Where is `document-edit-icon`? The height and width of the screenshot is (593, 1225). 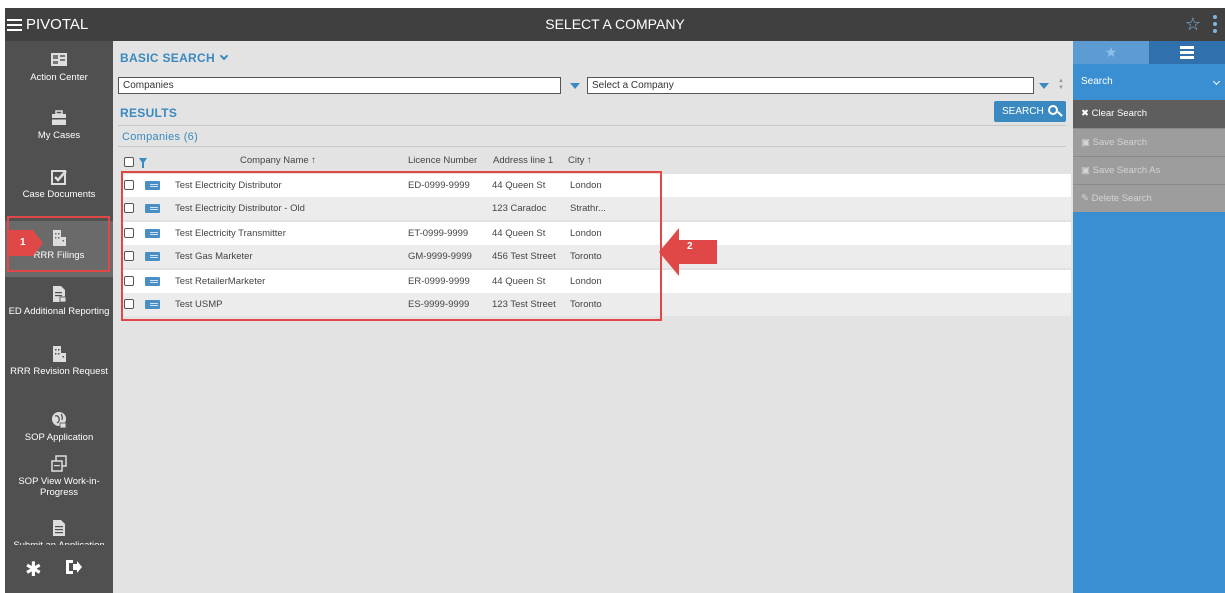
document-edit-icon is located at coordinates (60, 294).